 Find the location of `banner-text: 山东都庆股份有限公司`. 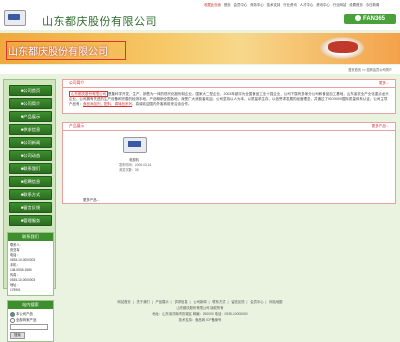

banner-text: 山东都庆股份有限公司 is located at coordinates (58, 52).